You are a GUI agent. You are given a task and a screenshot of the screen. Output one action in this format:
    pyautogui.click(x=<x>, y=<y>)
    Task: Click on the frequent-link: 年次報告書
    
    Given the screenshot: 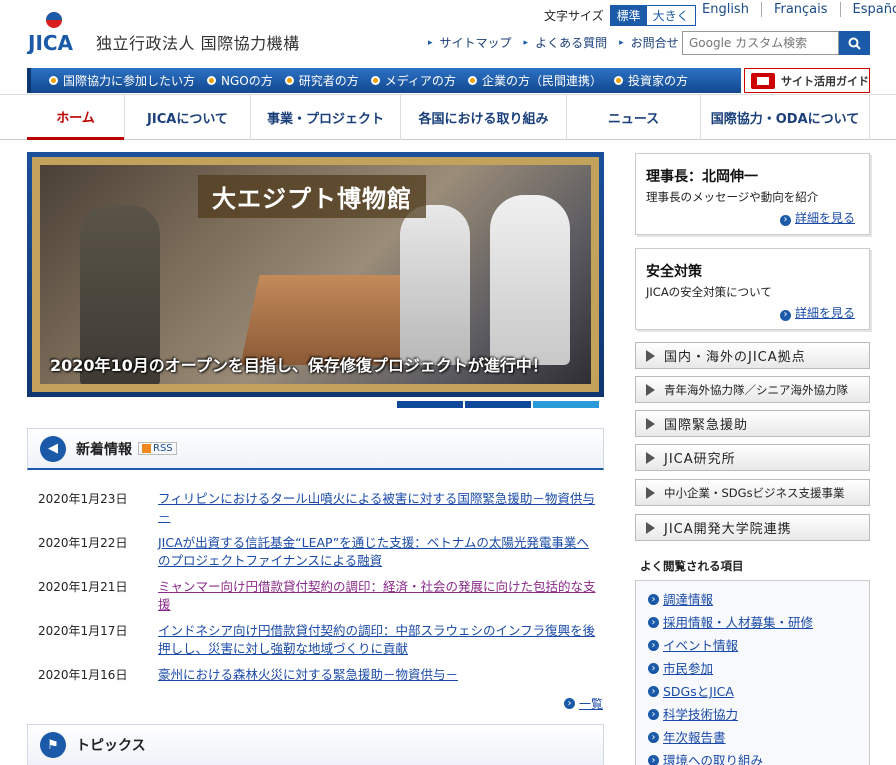 What is the action you would take?
    pyautogui.click(x=752, y=737)
    